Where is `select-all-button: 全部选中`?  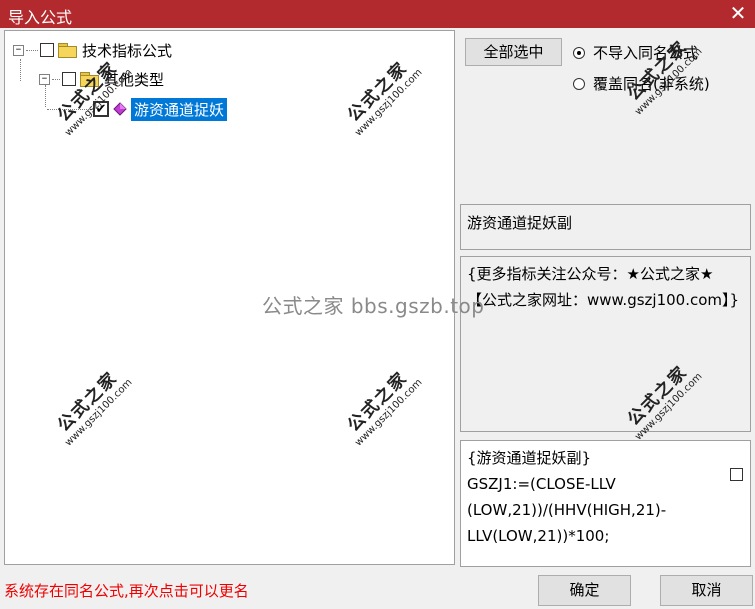
select-all-button: 全部选中 is located at coordinates (513, 52).